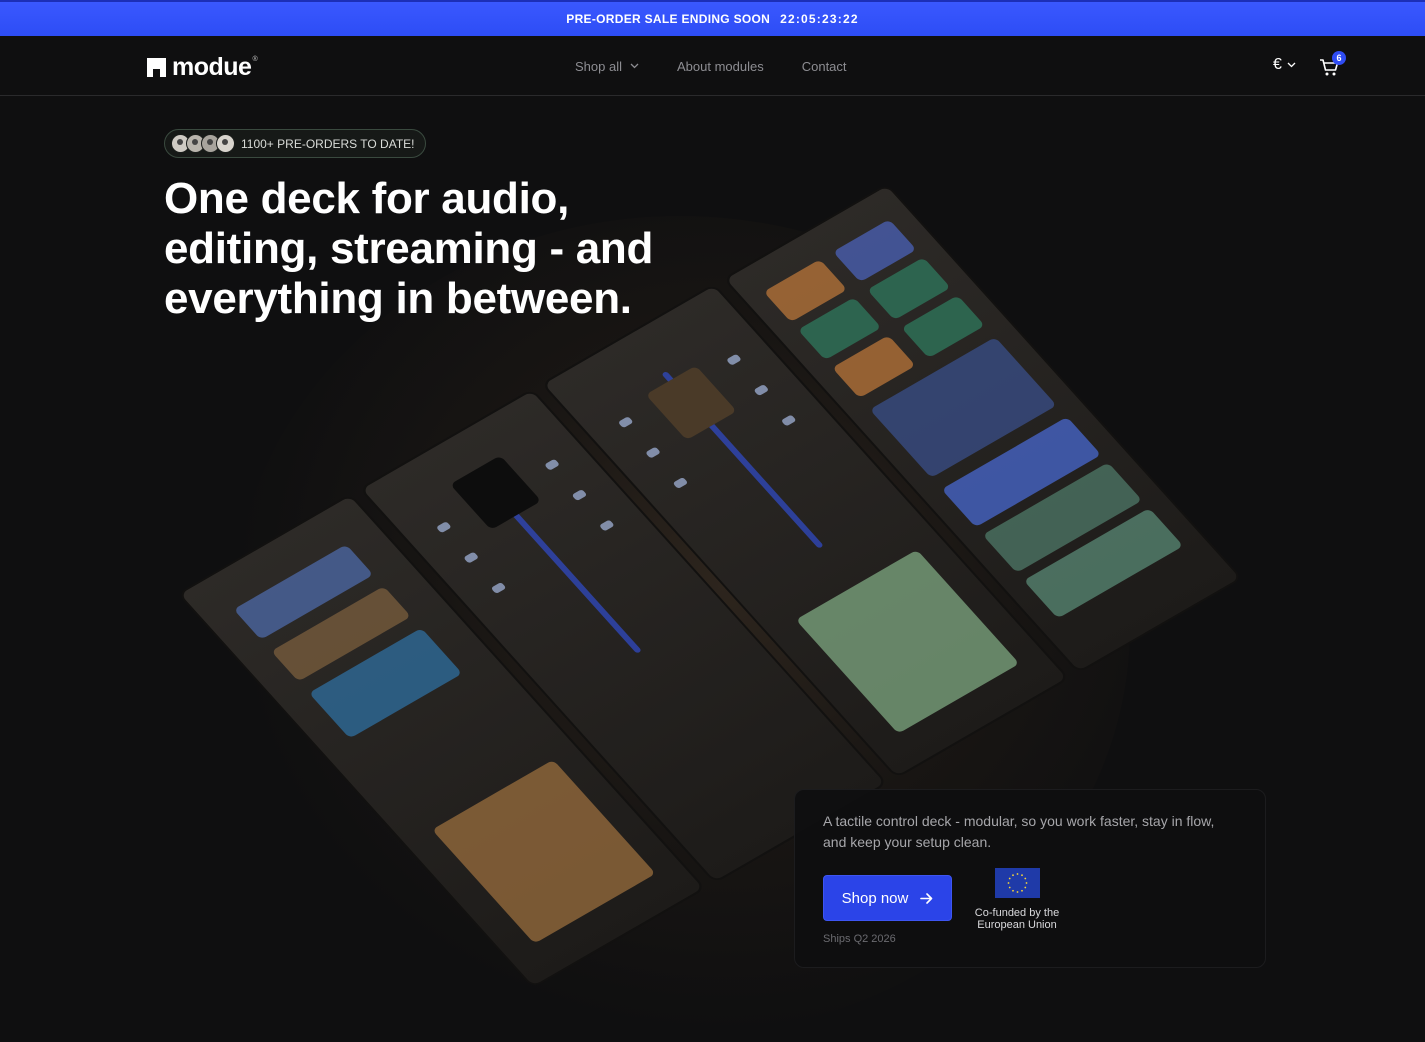  I want to click on nav-shop-all-label: Shop all, so click(598, 66).